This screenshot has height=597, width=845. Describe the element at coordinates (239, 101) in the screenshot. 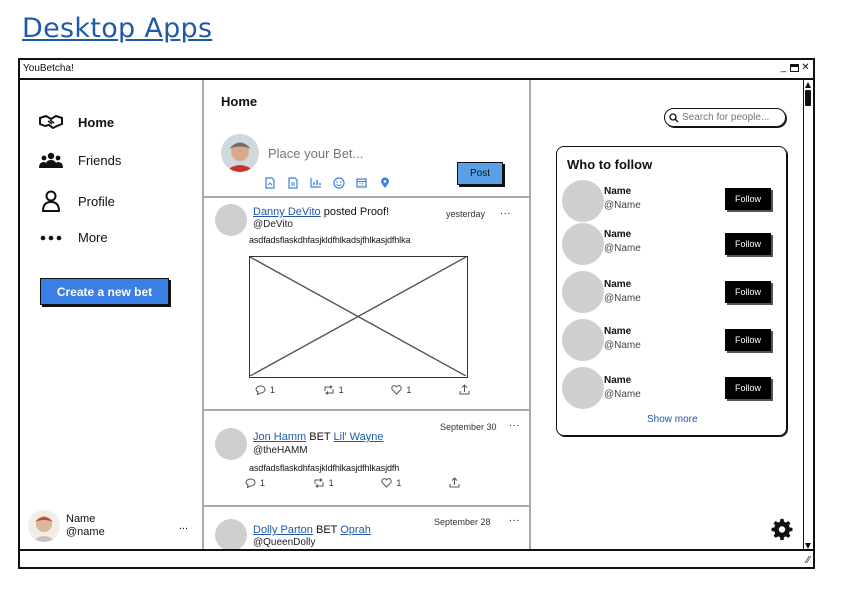

I see `feed-title: Home` at that location.